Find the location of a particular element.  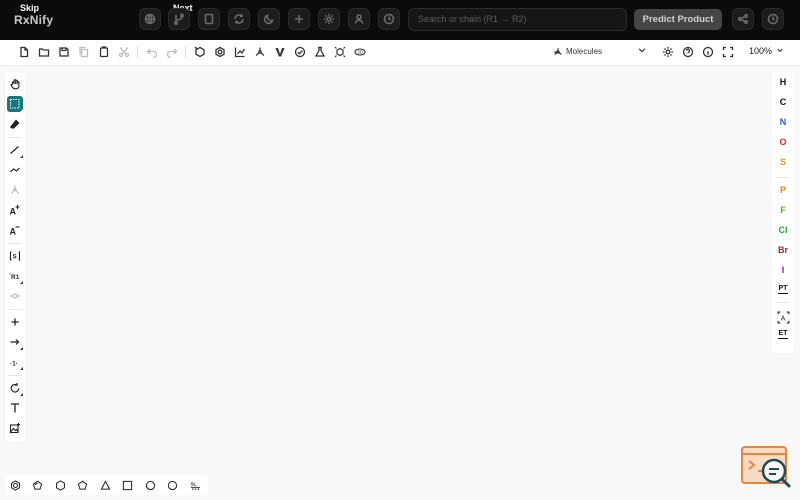

select-tool is located at coordinates (15, 104).